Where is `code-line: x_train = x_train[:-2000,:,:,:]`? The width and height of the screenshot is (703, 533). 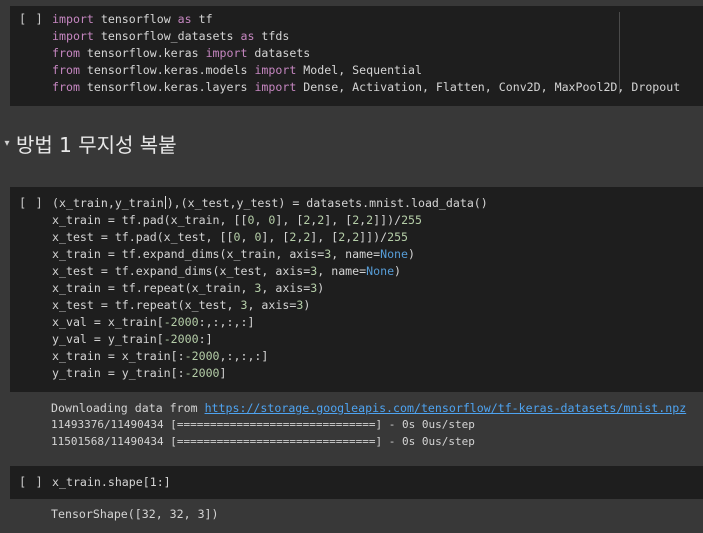 code-line: x_train = x_train[:-2000,:,:,:] is located at coordinates (160, 356).